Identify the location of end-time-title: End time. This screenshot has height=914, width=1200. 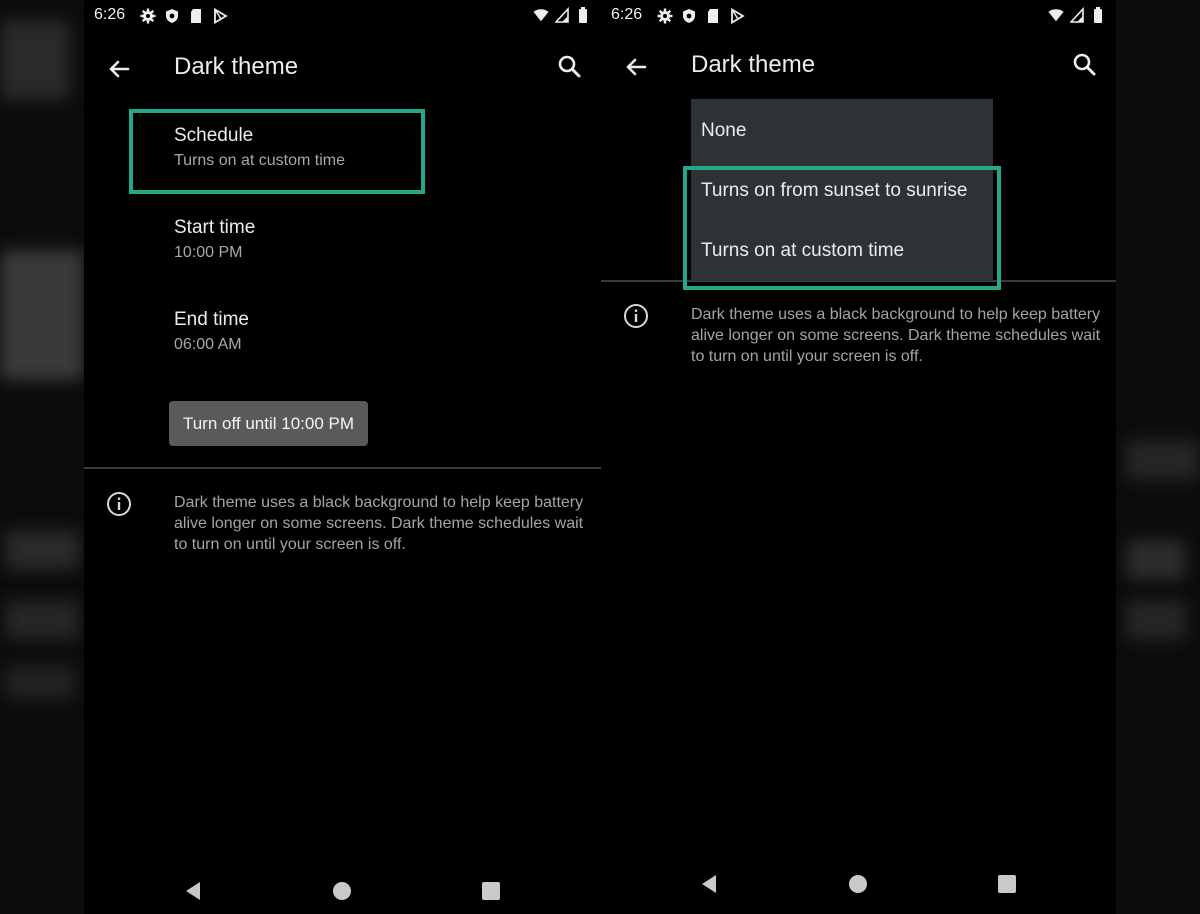
(211, 319).